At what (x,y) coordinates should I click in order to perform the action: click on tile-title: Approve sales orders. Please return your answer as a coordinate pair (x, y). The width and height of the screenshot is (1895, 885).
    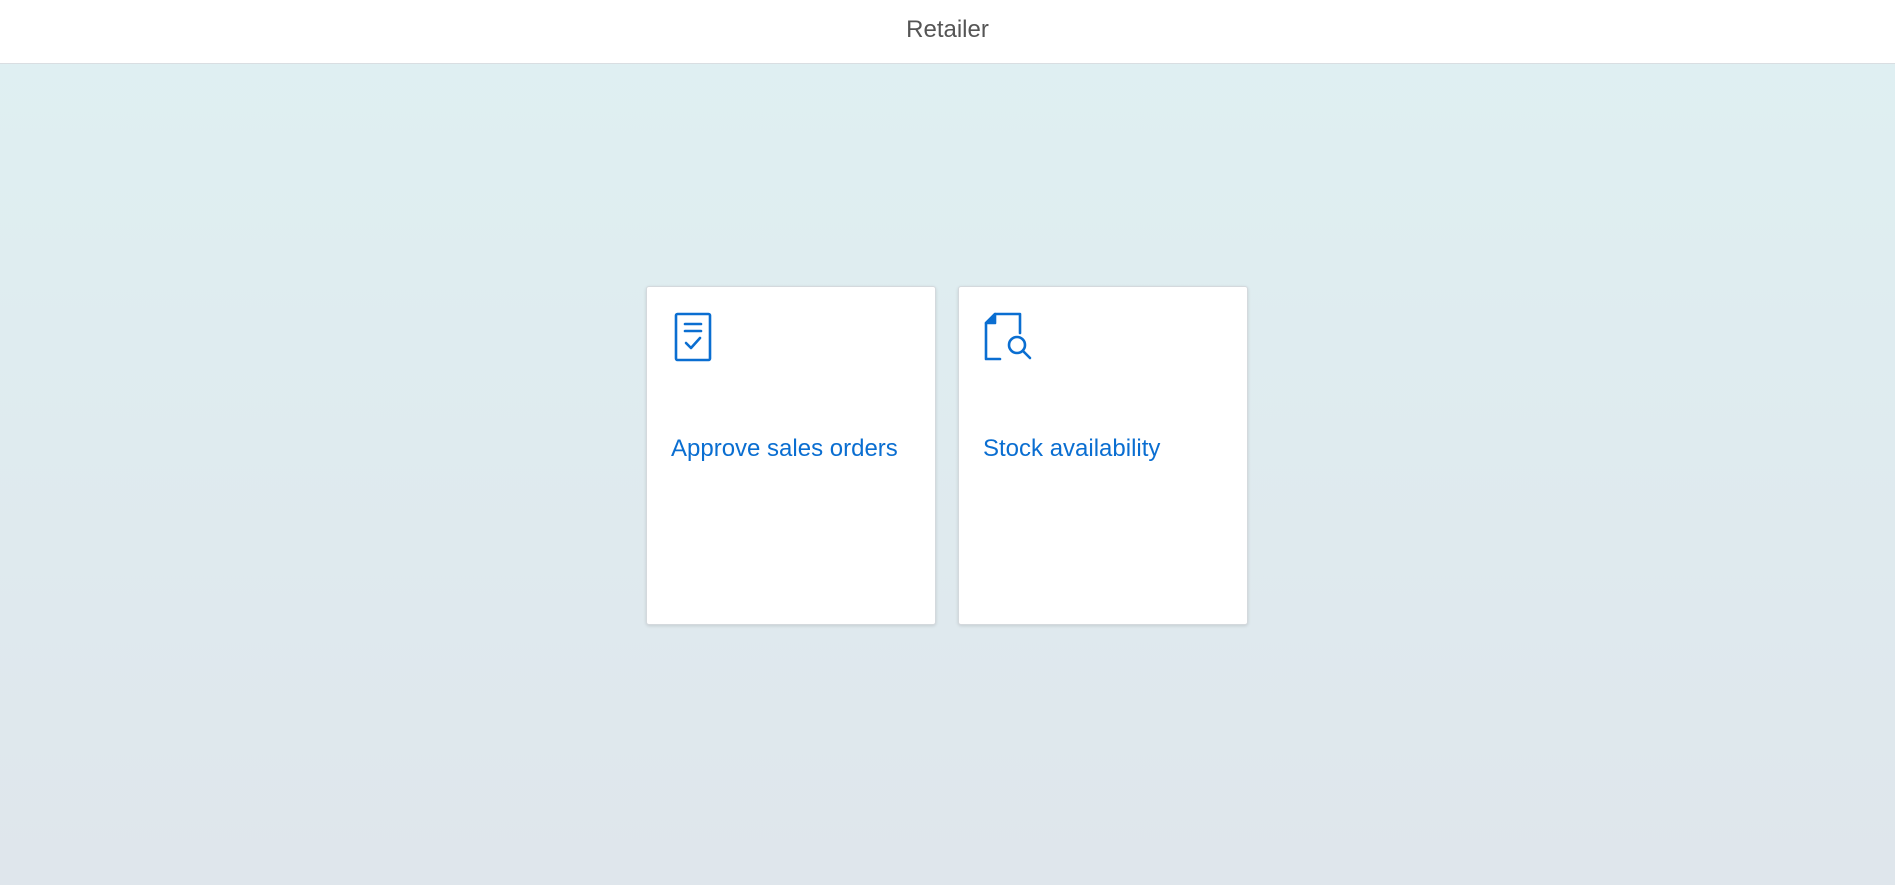
    Looking at the image, I should click on (784, 448).